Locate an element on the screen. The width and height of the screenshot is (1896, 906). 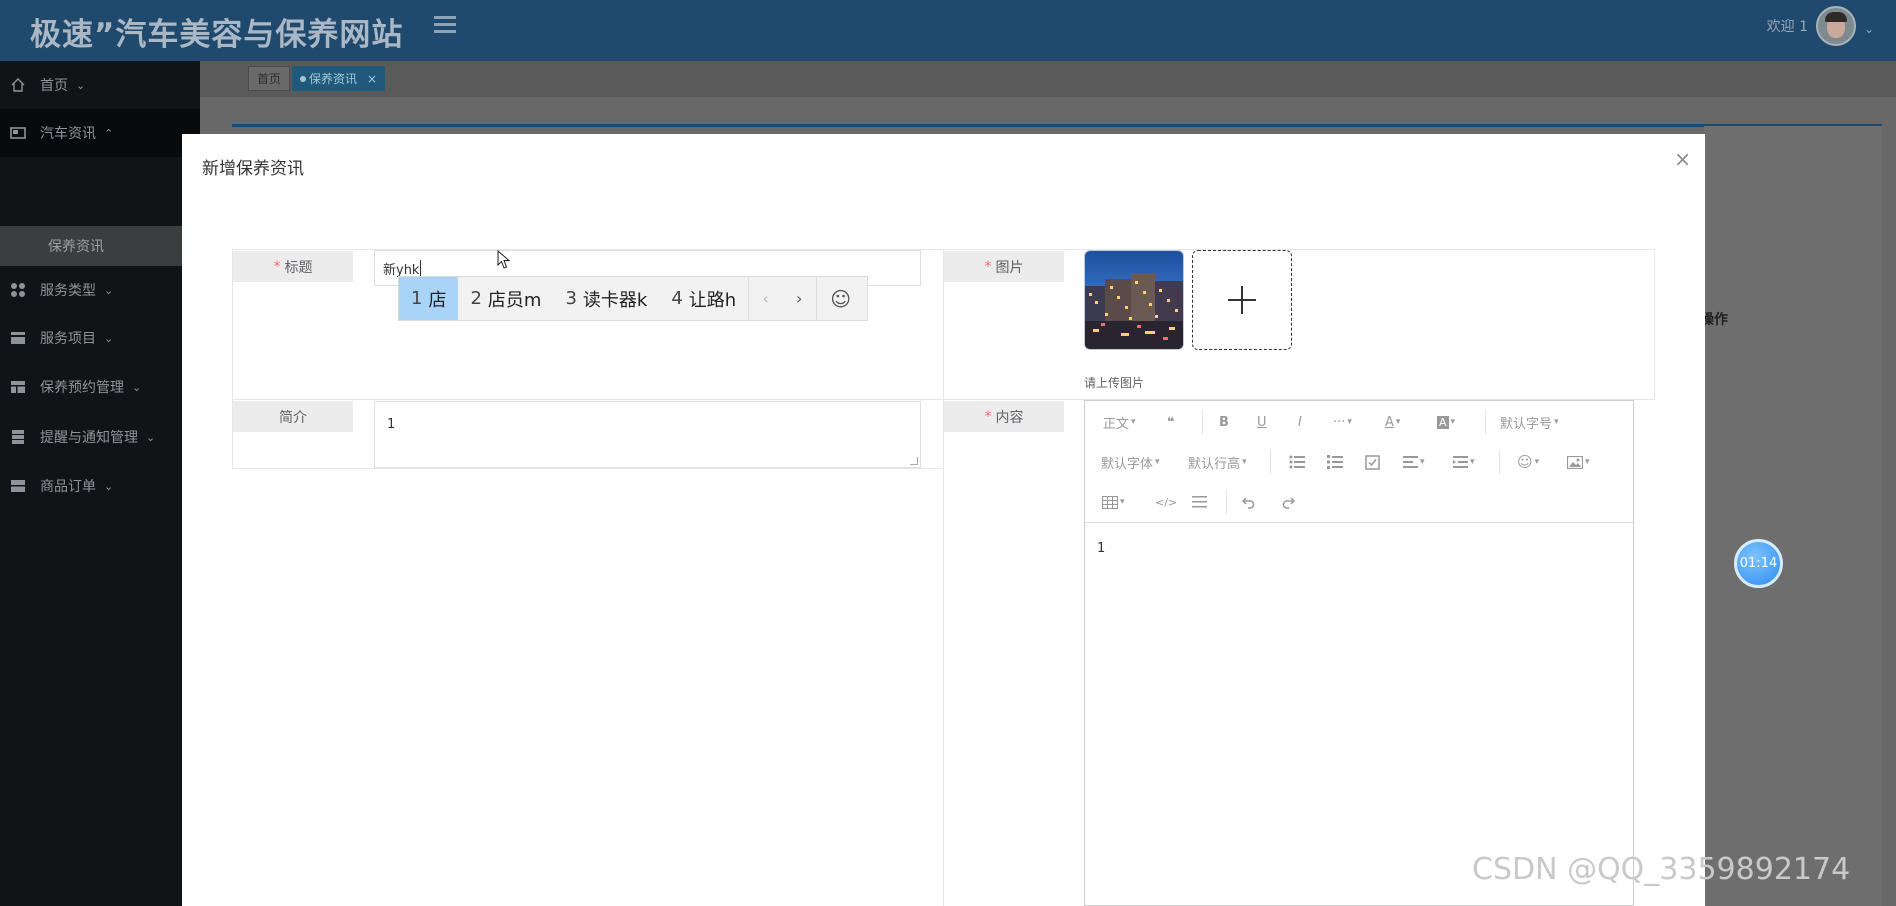
candidate-number: 2 is located at coordinates (476, 298).